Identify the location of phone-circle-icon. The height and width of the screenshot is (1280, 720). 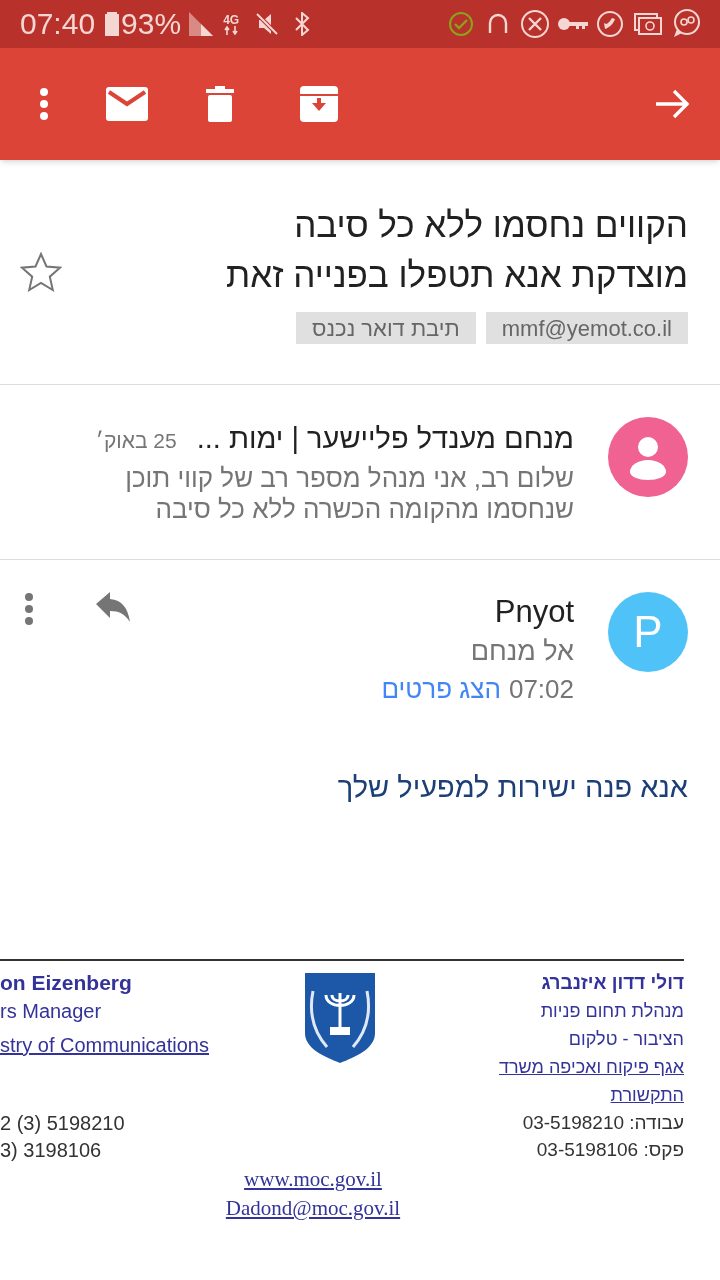
(610, 24).